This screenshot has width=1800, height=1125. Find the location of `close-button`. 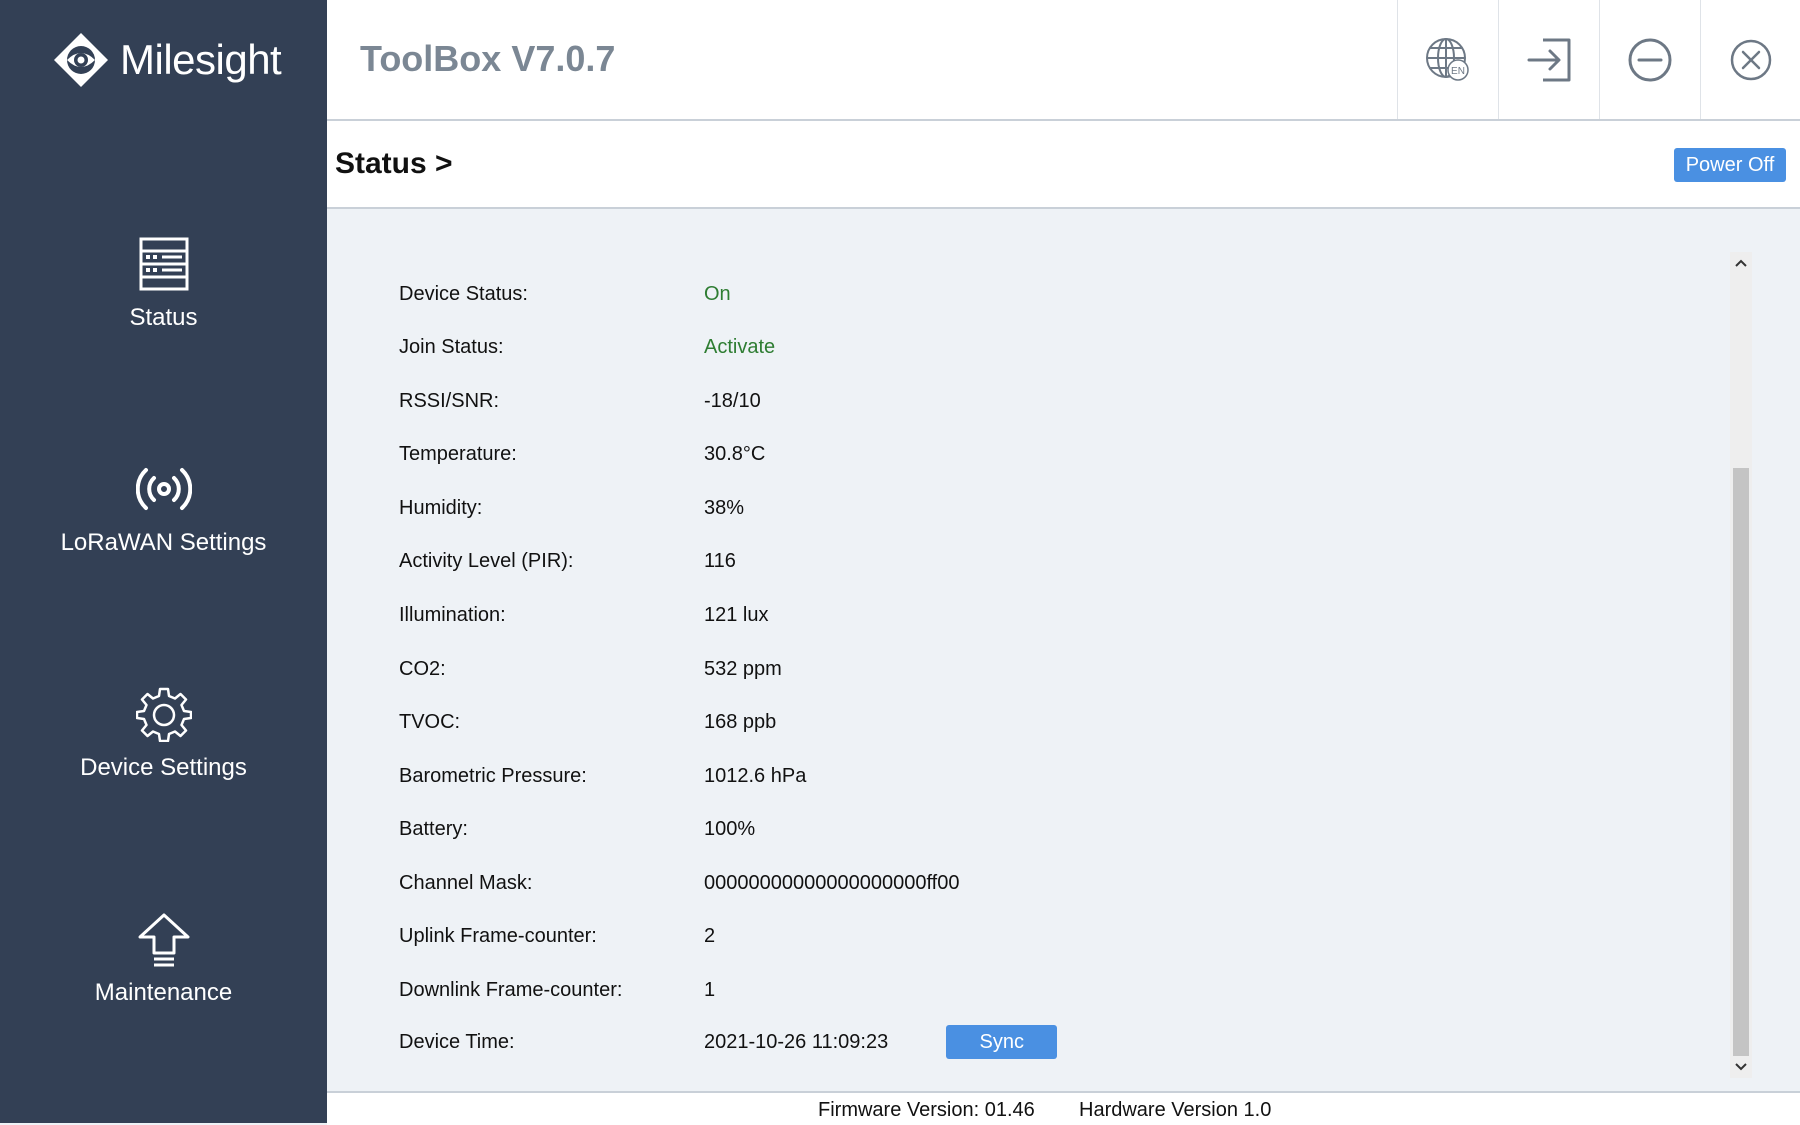

close-button is located at coordinates (1750, 59).